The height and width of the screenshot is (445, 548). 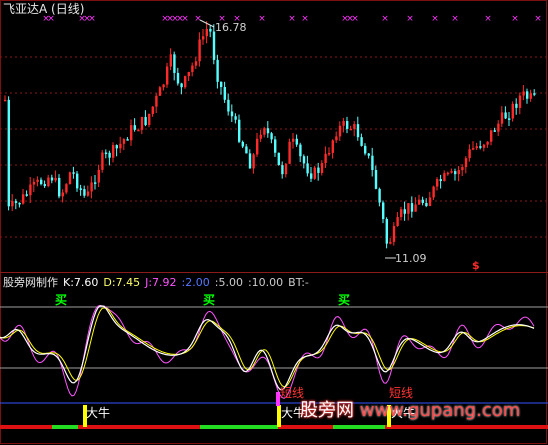 I want to click on indicator-title: 股旁网制作, so click(x=30, y=282).